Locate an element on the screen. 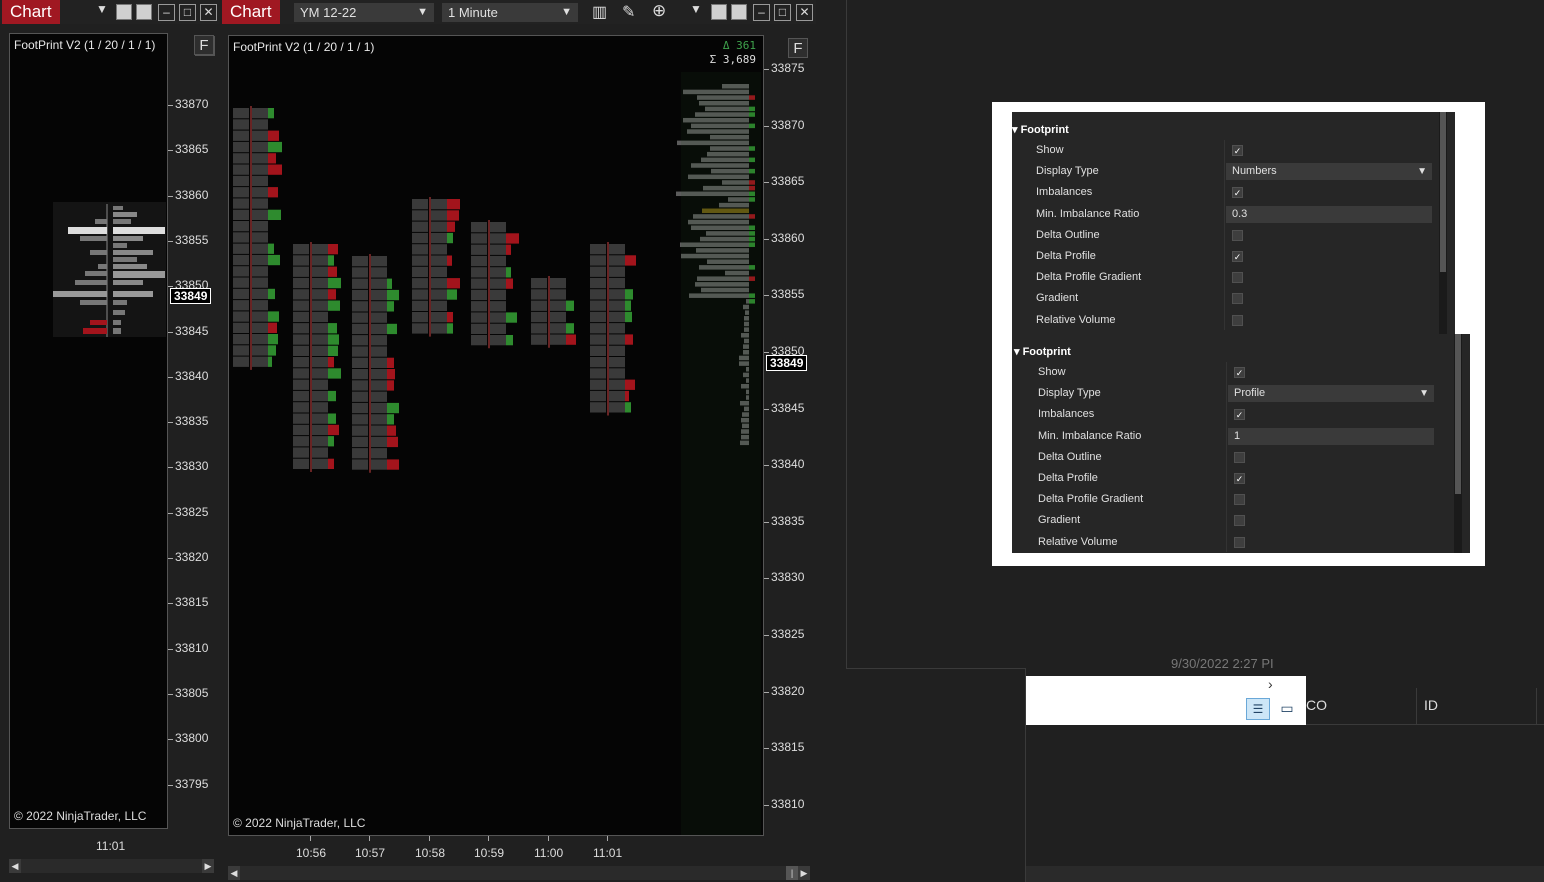 Image resolution: width=1544 pixels, height=882 pixels. col-id-header: ID is located at coordinates (1431, 705).